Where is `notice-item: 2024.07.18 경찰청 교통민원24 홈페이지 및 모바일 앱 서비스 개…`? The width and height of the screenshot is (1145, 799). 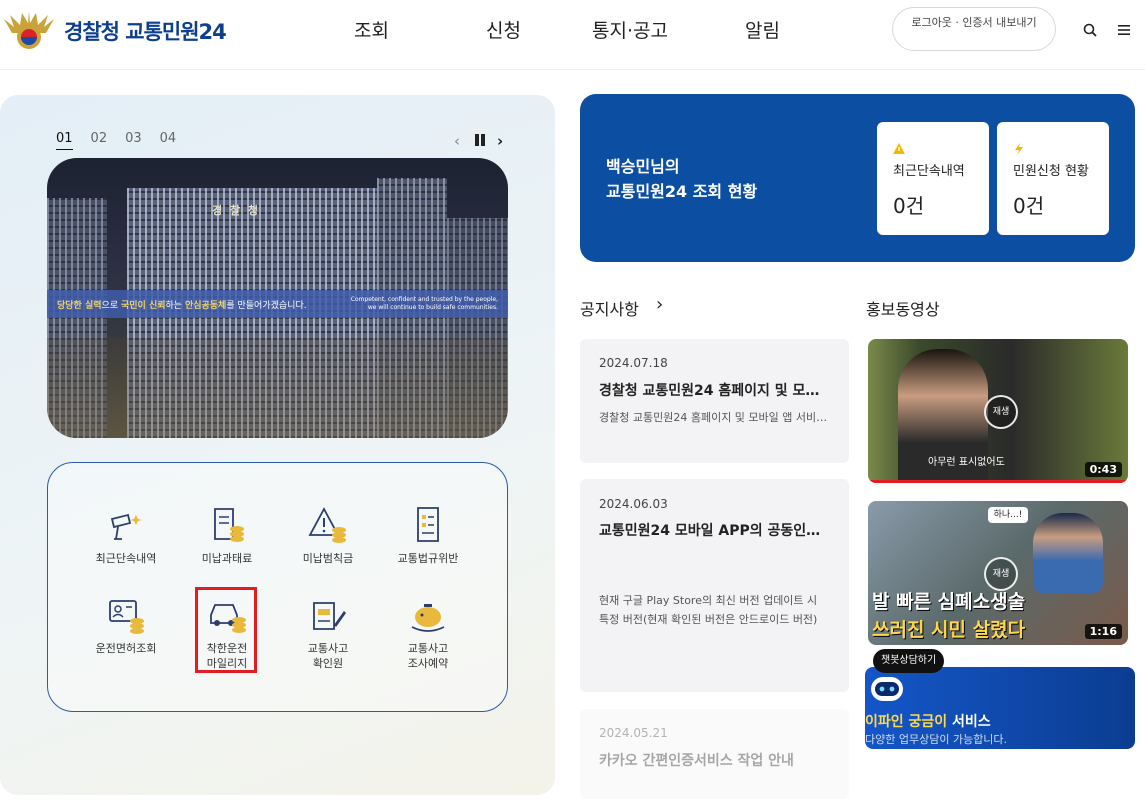 notice-item: 2024.07.18 경찰청 교통민원24 홈페이지 및 모바일 앱 서비스 개… is located at coordinates (714, 401).